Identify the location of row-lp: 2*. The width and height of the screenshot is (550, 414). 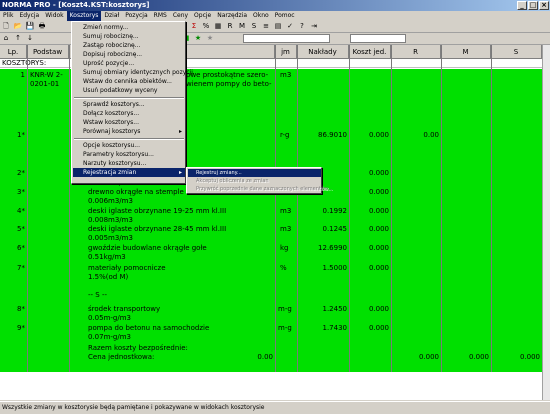
(21, 173).